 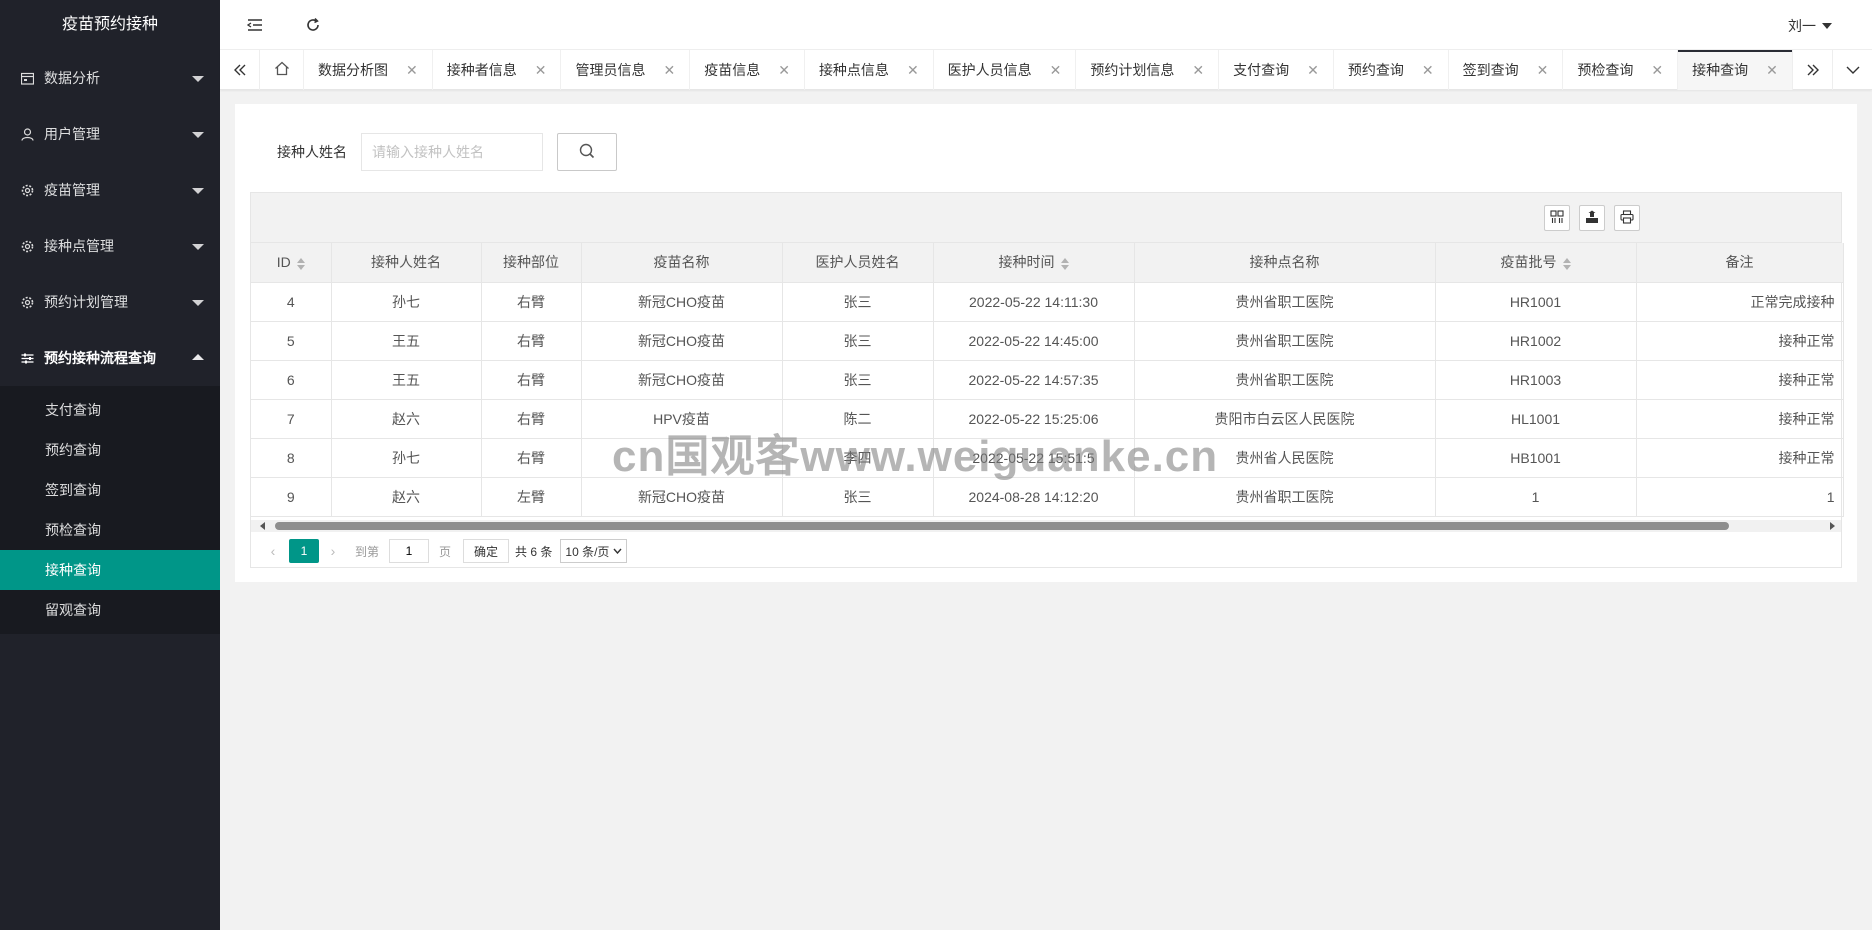 What do you see at coordinates (27, 358) in the screenshot?
I see `sliders-icon` at bounding box center [27, 358].